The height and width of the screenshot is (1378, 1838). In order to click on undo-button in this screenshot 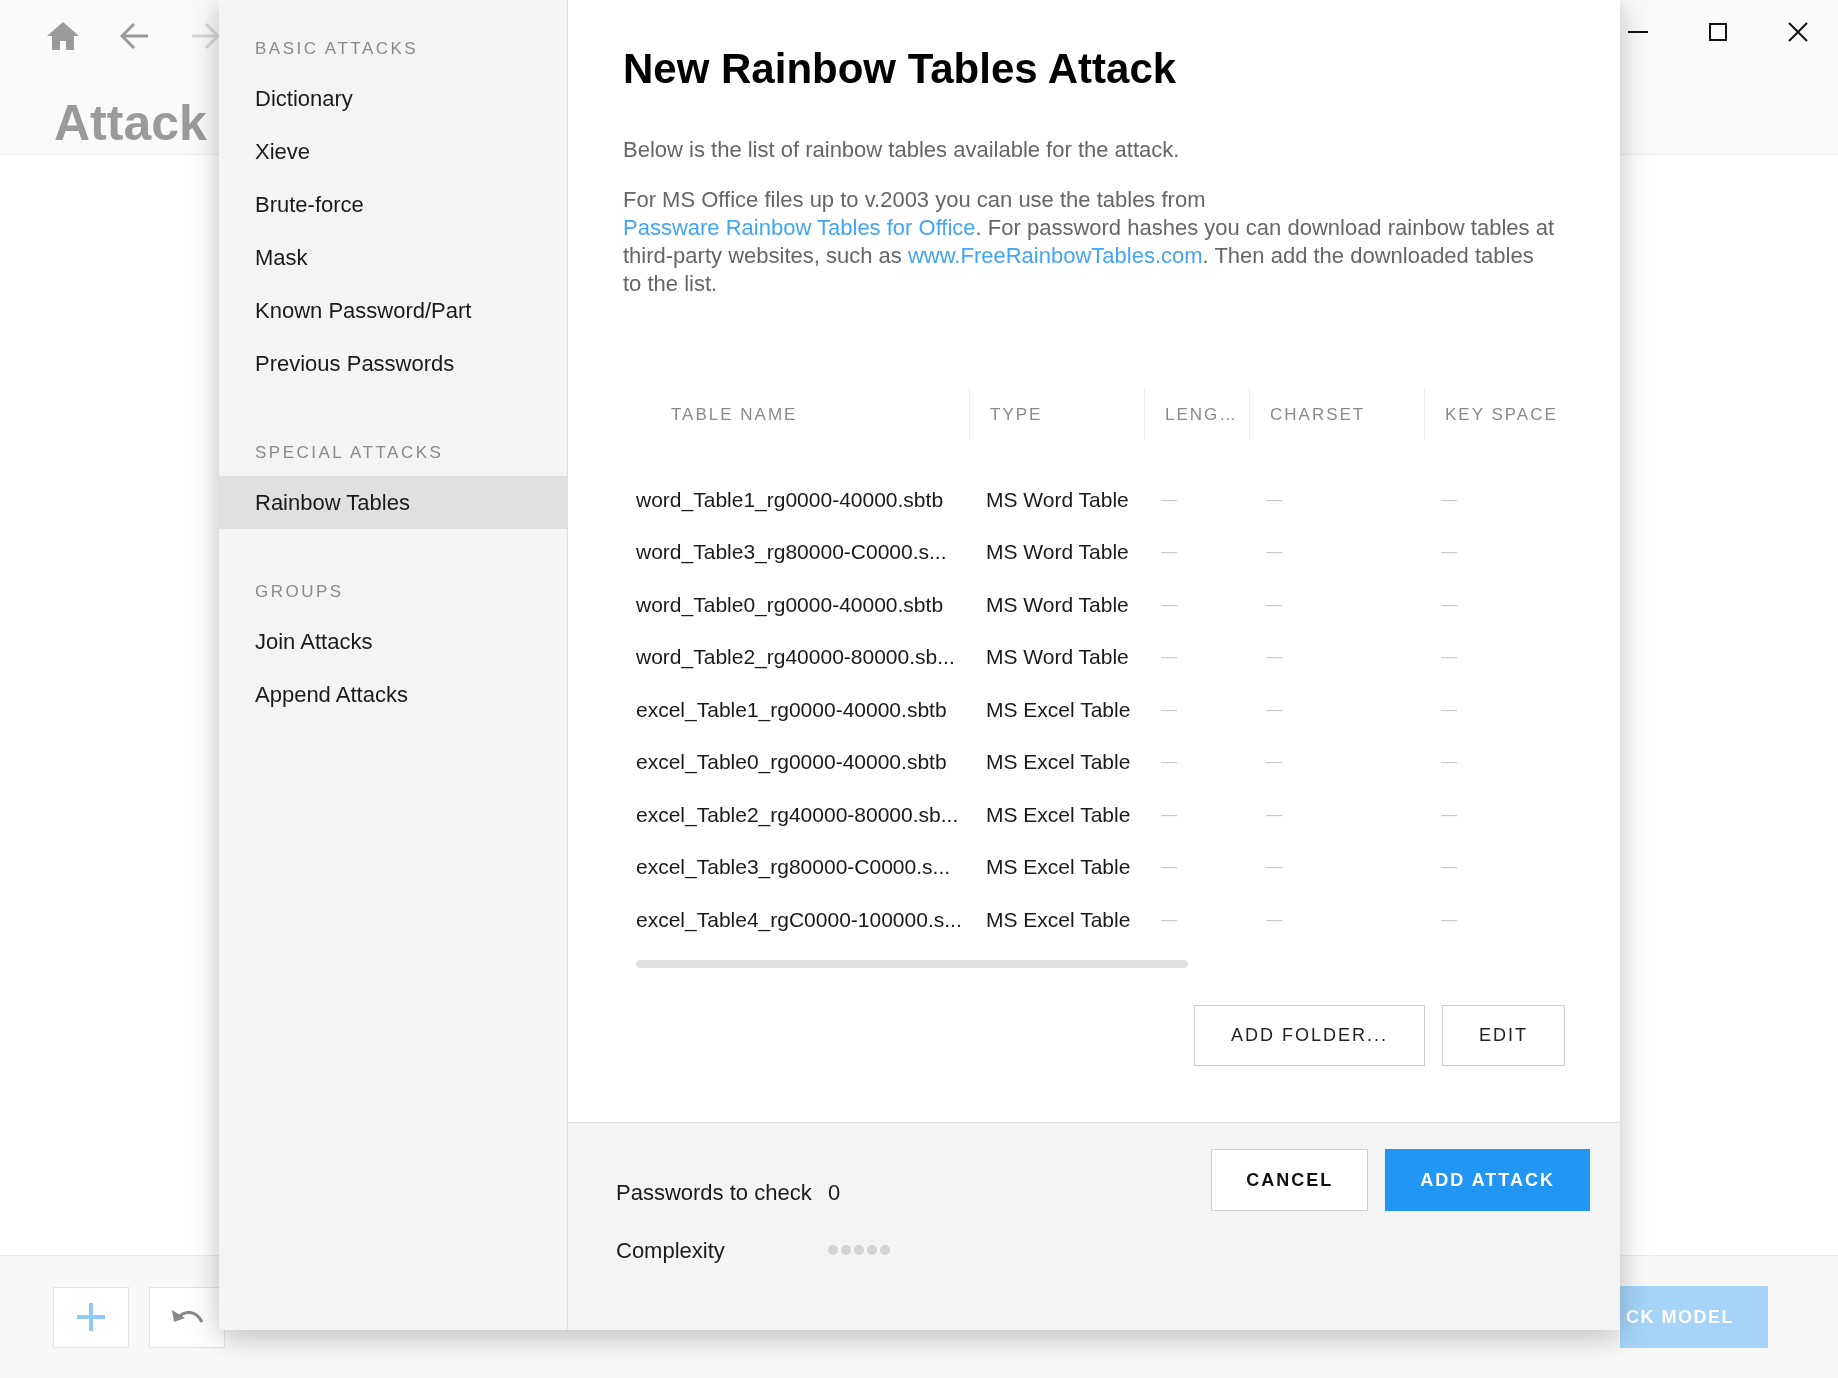, I will do `click(187, 1317)`.